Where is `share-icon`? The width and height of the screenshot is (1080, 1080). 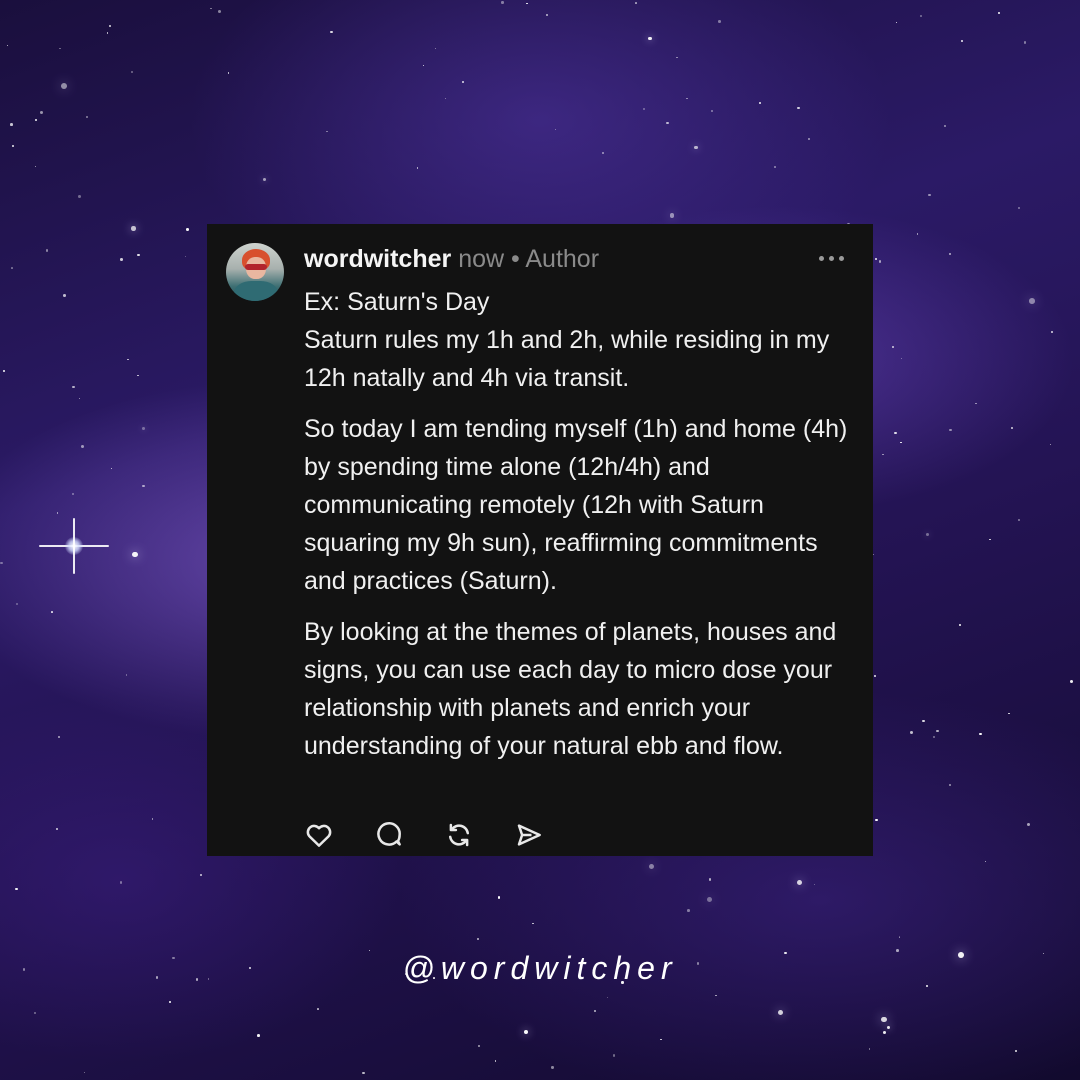 share-icon is located at coordinates (529, 835).